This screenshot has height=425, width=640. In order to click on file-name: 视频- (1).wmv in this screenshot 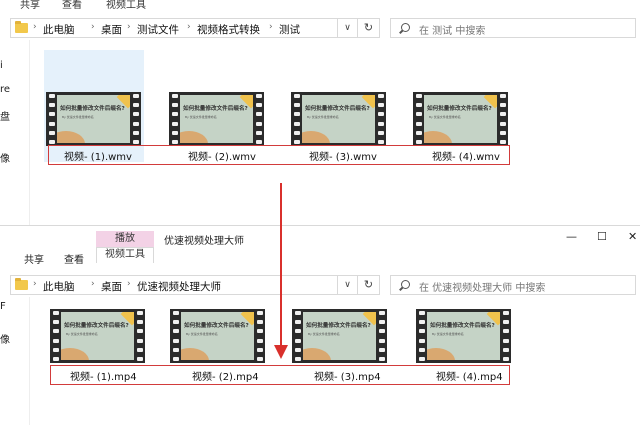, I will do `click(98, 155)`.